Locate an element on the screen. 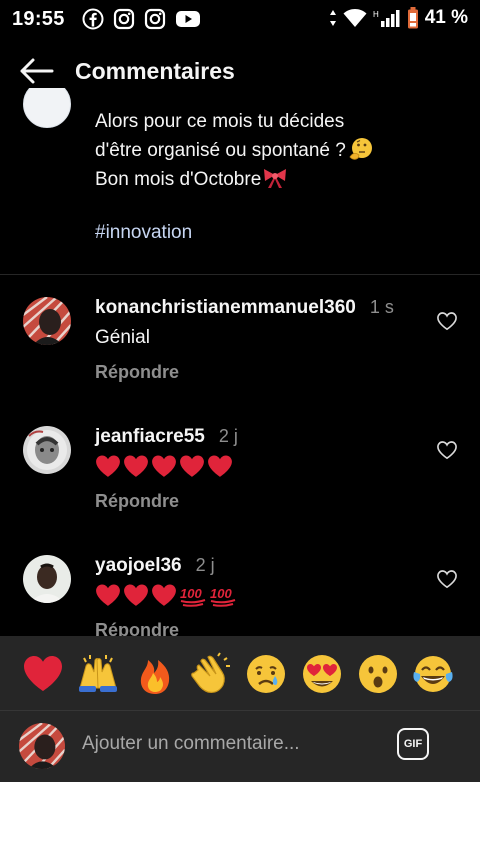 The image size is (480, 854). comment-input is located at coordinates (227, 744).